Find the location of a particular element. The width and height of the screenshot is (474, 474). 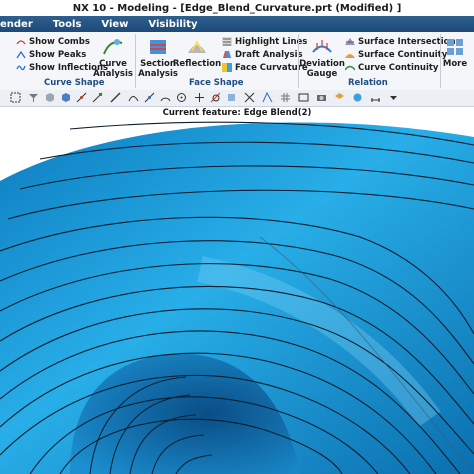

surface-intersection-icon is located at coordinates (350, 41).